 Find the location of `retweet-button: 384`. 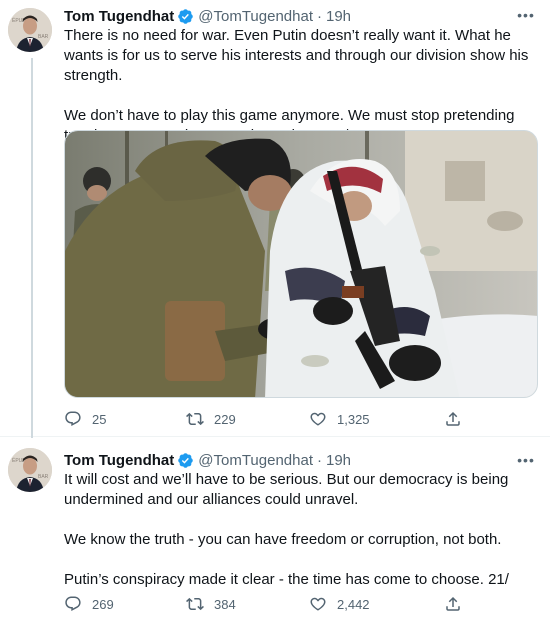

retweet-button: 384 is located at coordinates (211, 604).